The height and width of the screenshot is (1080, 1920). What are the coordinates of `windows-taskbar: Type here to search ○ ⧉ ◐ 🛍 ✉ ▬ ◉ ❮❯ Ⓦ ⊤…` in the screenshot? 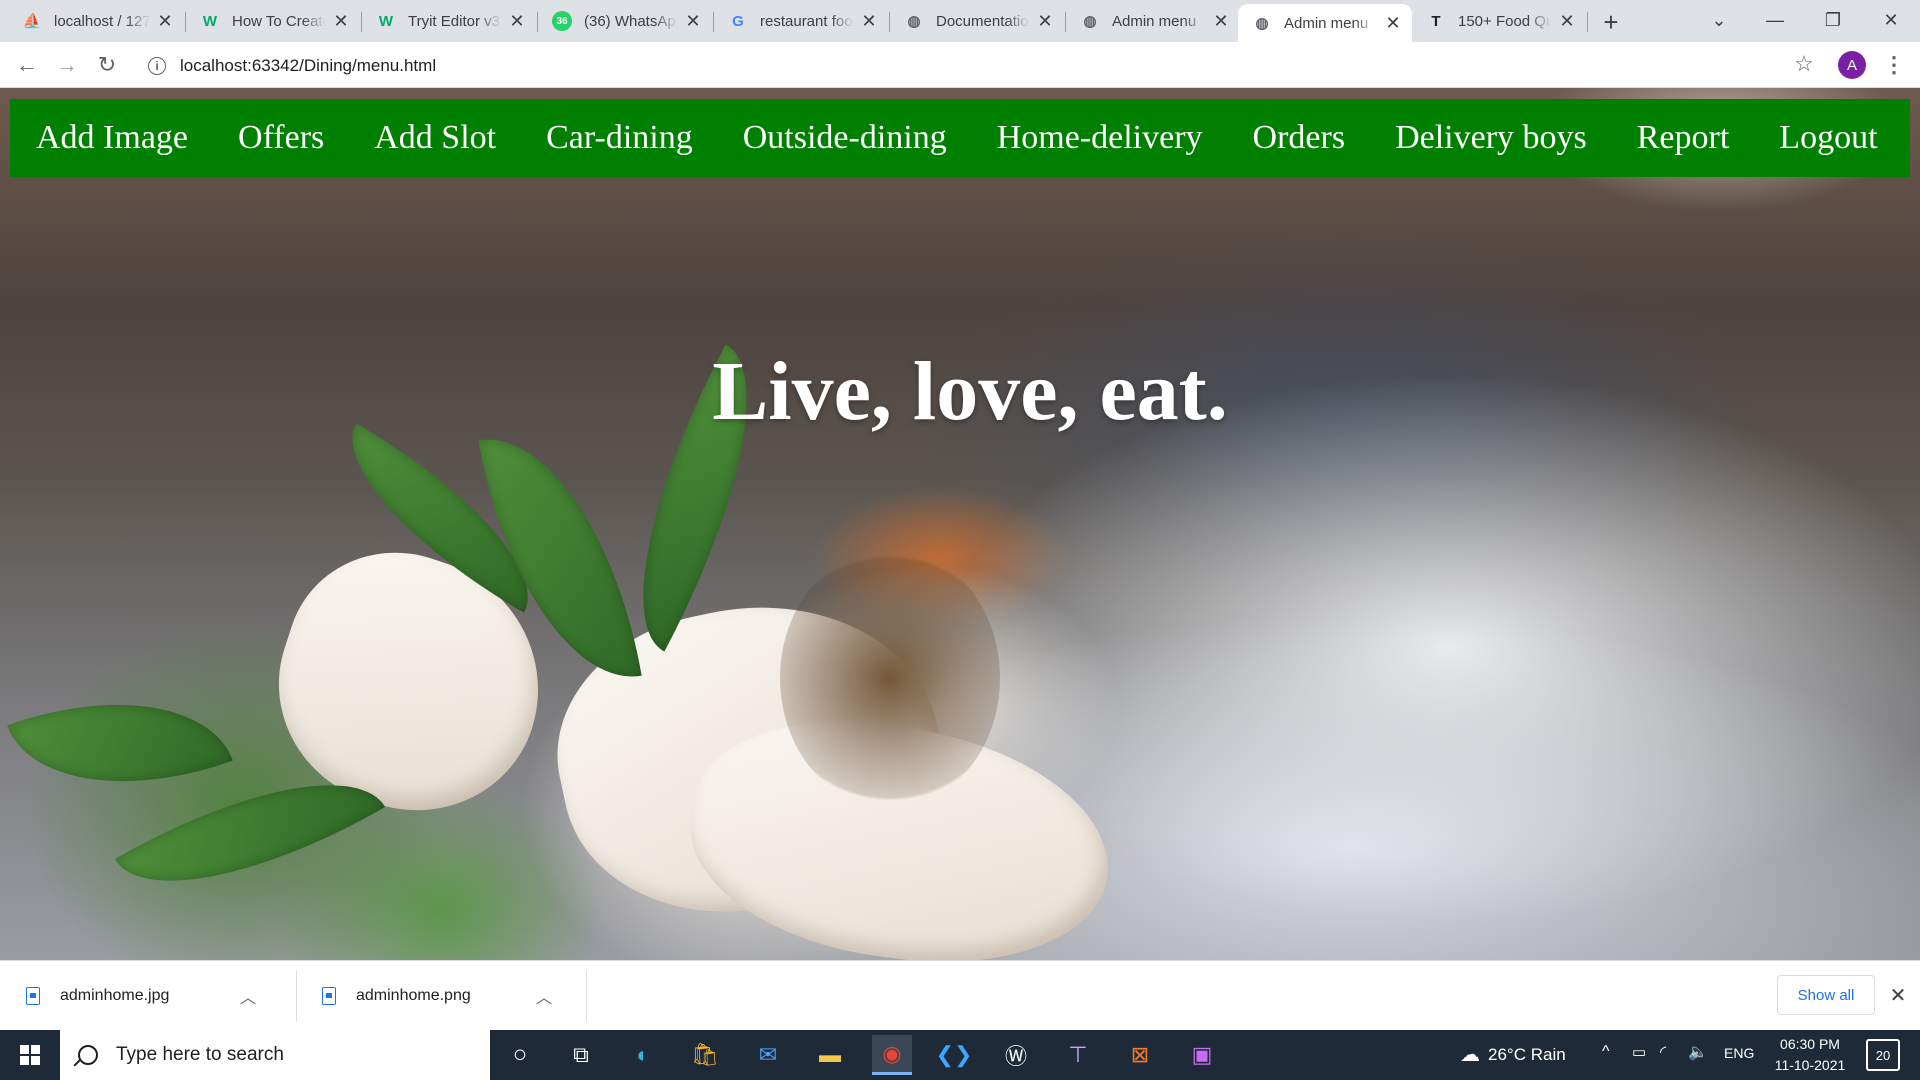 It's located at (960, 1055).